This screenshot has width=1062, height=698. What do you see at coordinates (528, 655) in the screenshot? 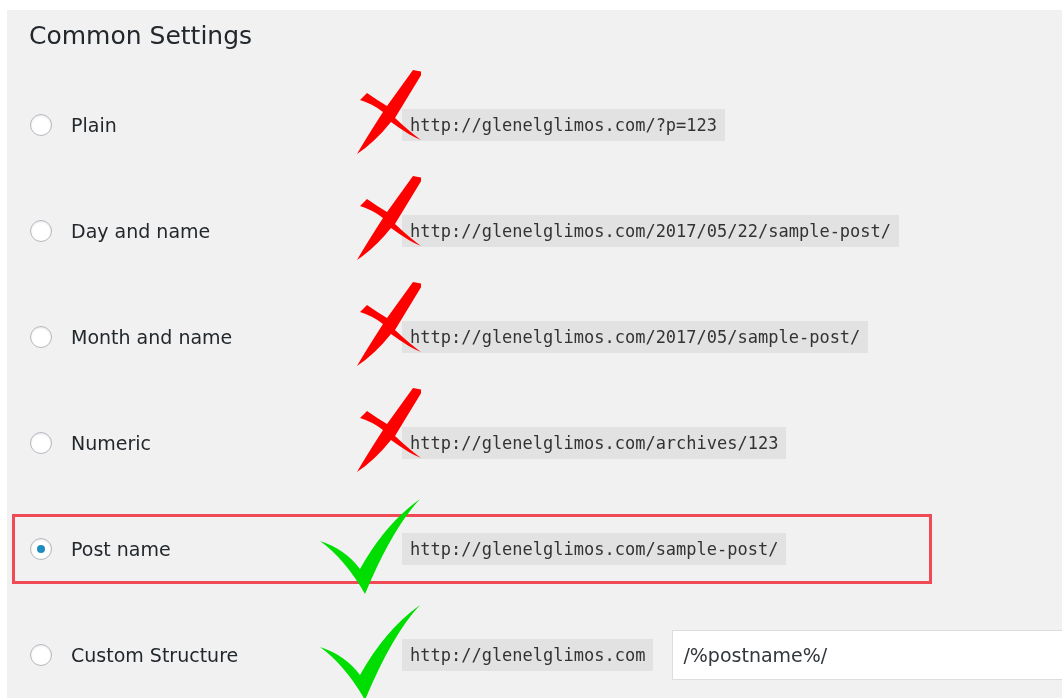
I see `url-example: http://glenelglimos.com` at bounding box center [528, 655].